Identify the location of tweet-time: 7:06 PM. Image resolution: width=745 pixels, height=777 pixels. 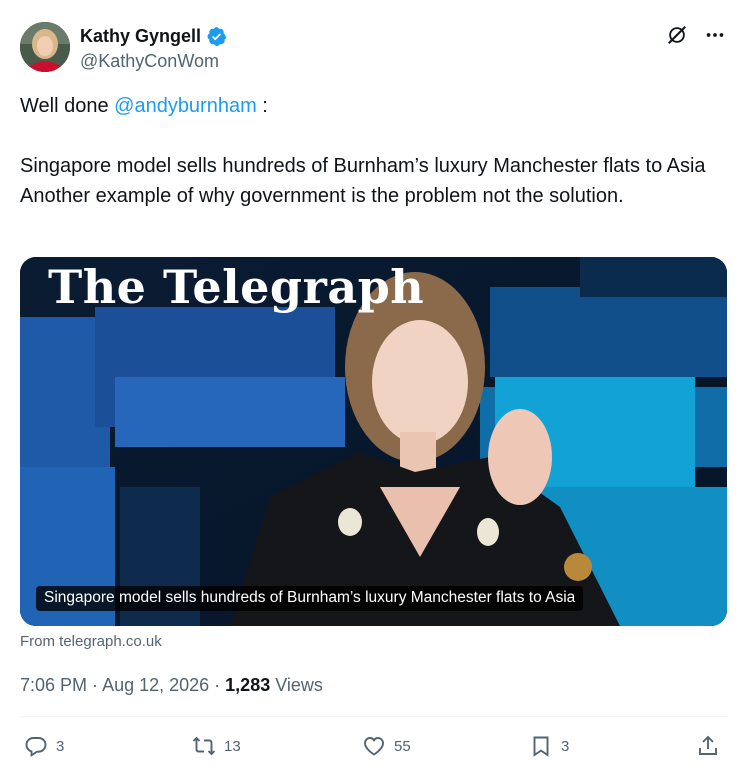
(53, 685).